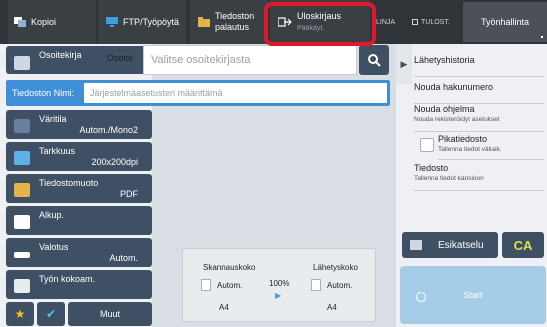 The height and width of the screenshot is (327, 547). I want to click on original-icon, so click(22, 222).